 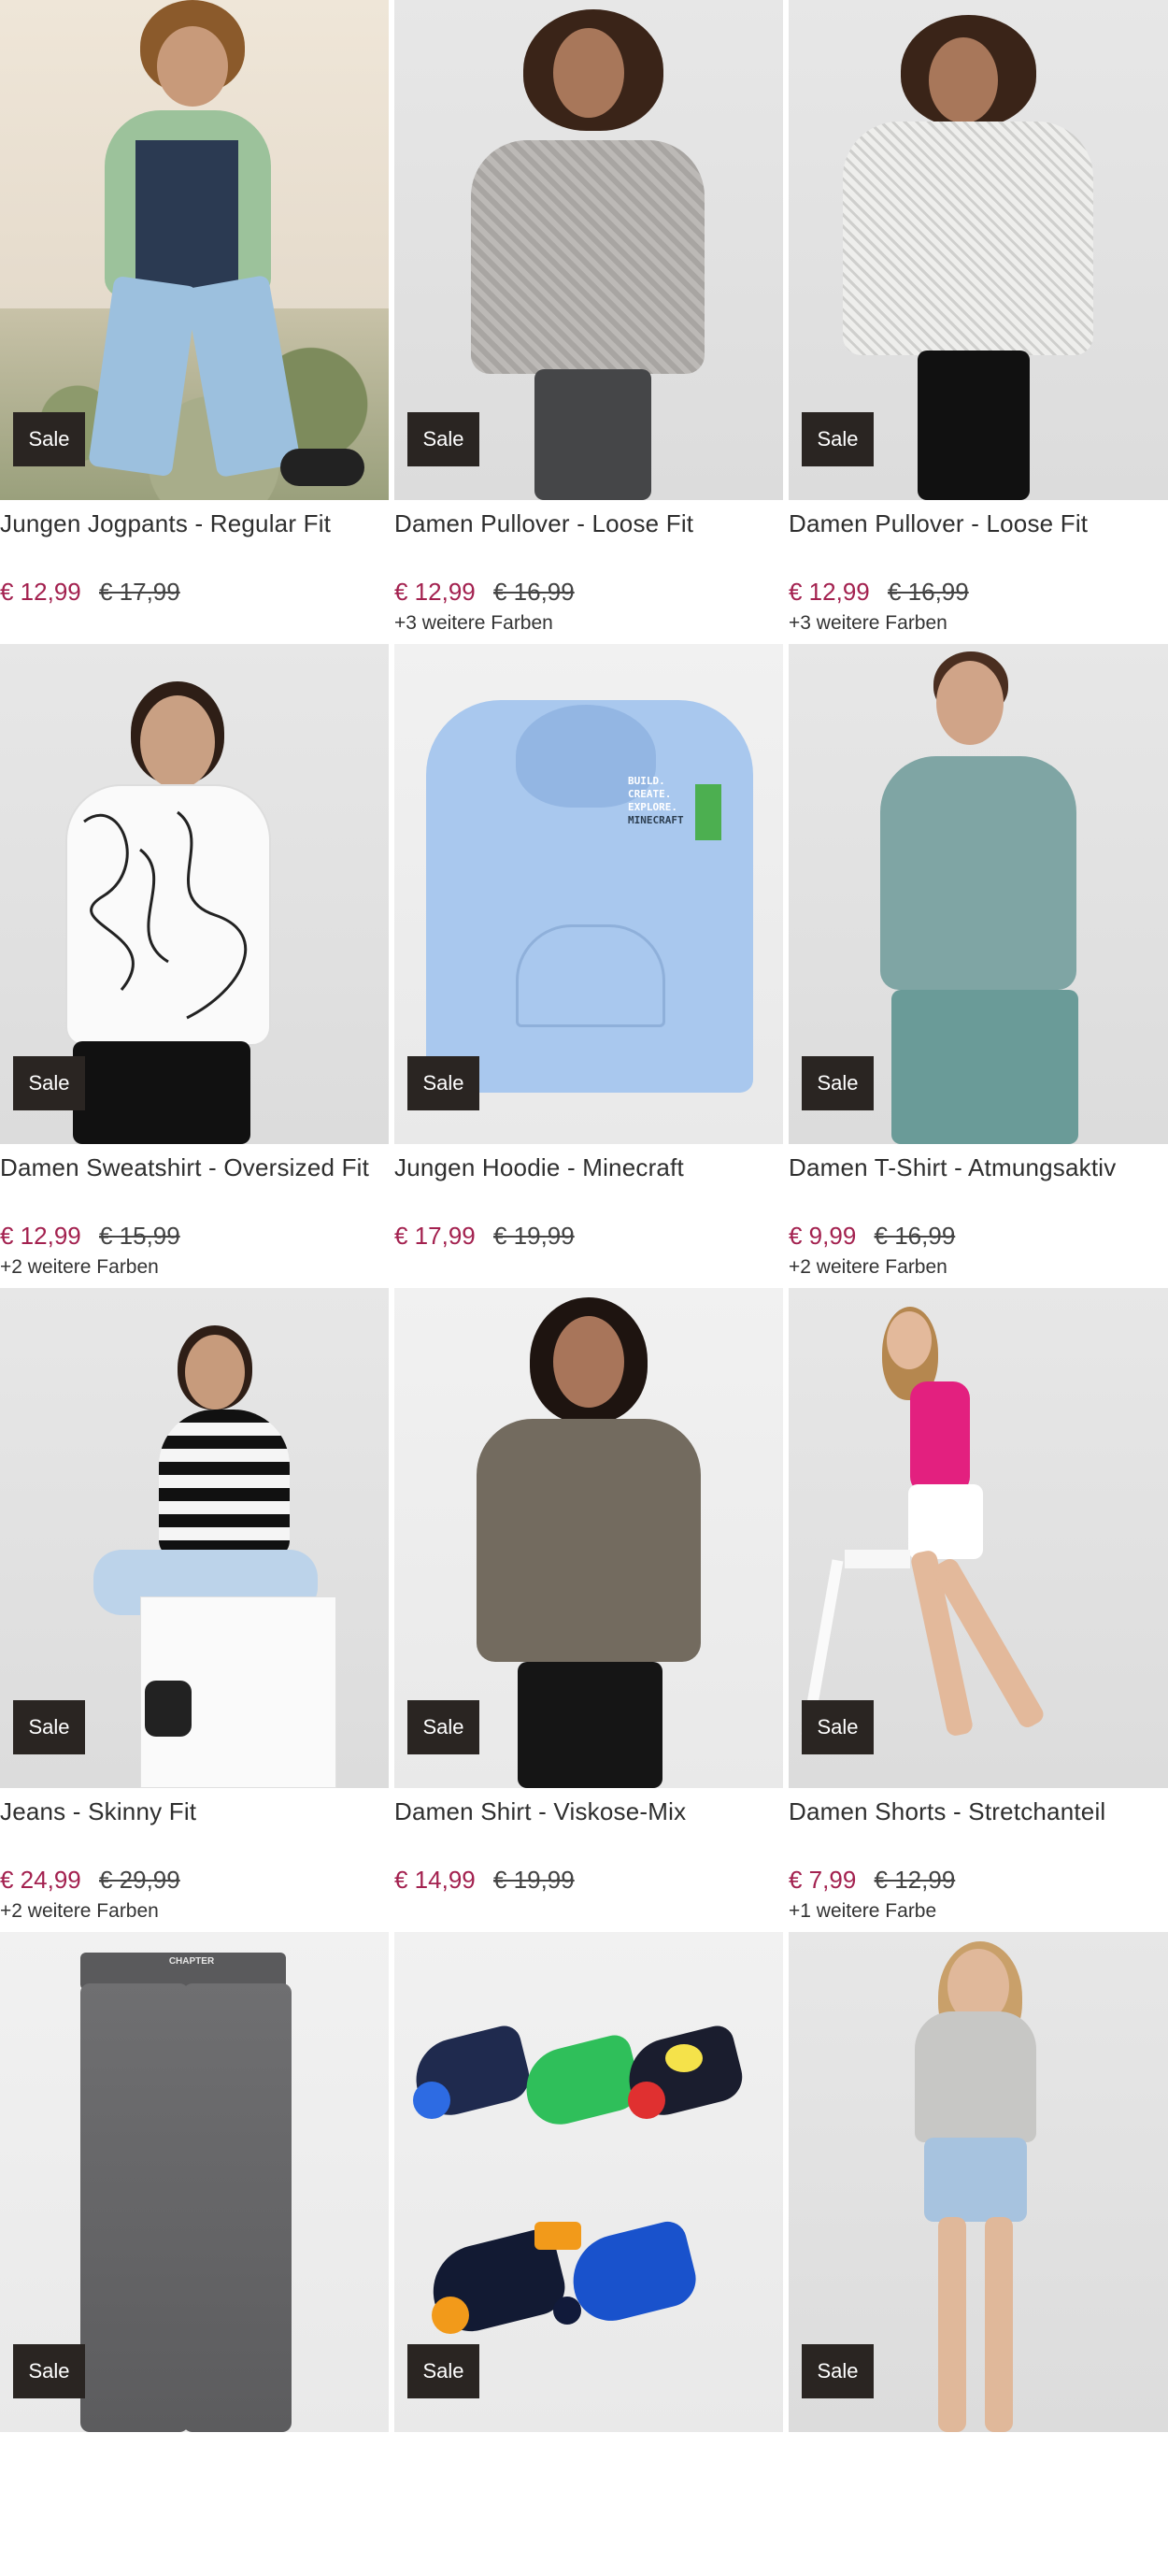 What do you see at coordinates (90, 1236) in the screenshot?
I see `product-prices: € 12,99 € 15,99` at bounding box center [90, 1236].